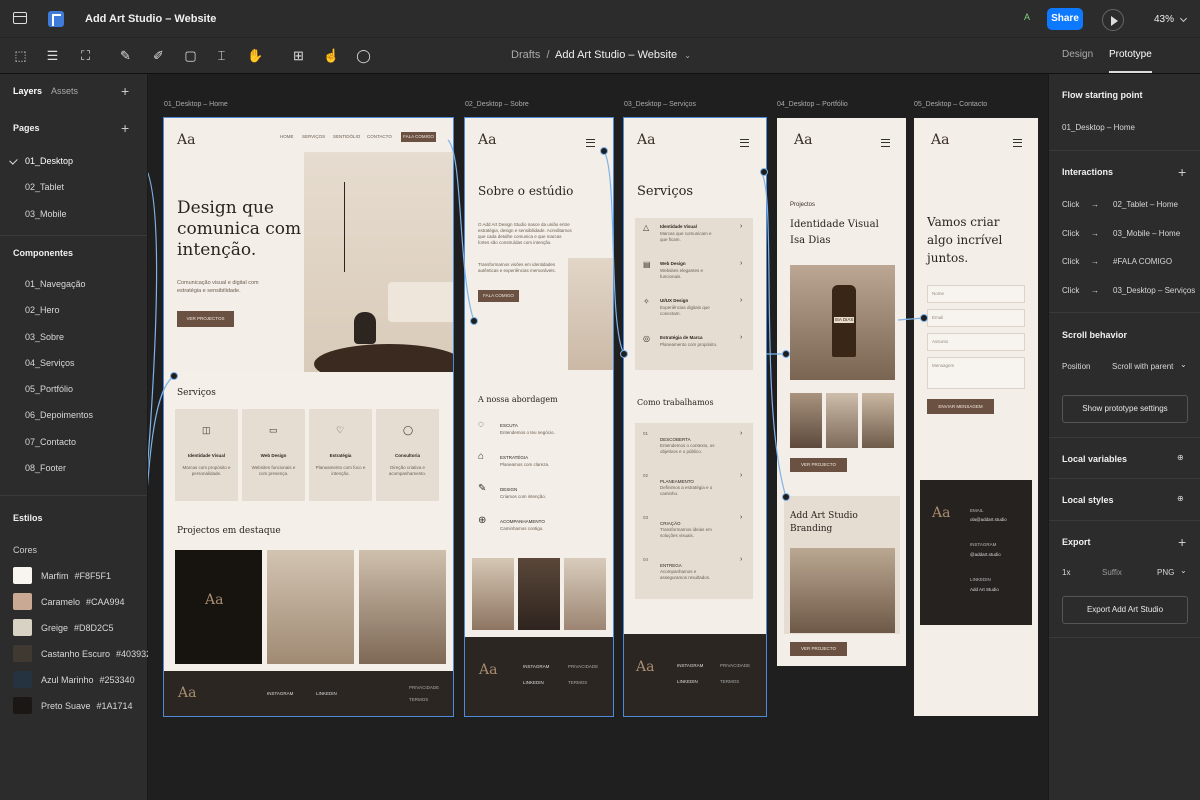 The height and width of the screenshot is (800, 1200). Describe the element at coordinates (1098, 127) in the screenshot. I see `flow-start-value: 01_Desktop – Home` at that location.